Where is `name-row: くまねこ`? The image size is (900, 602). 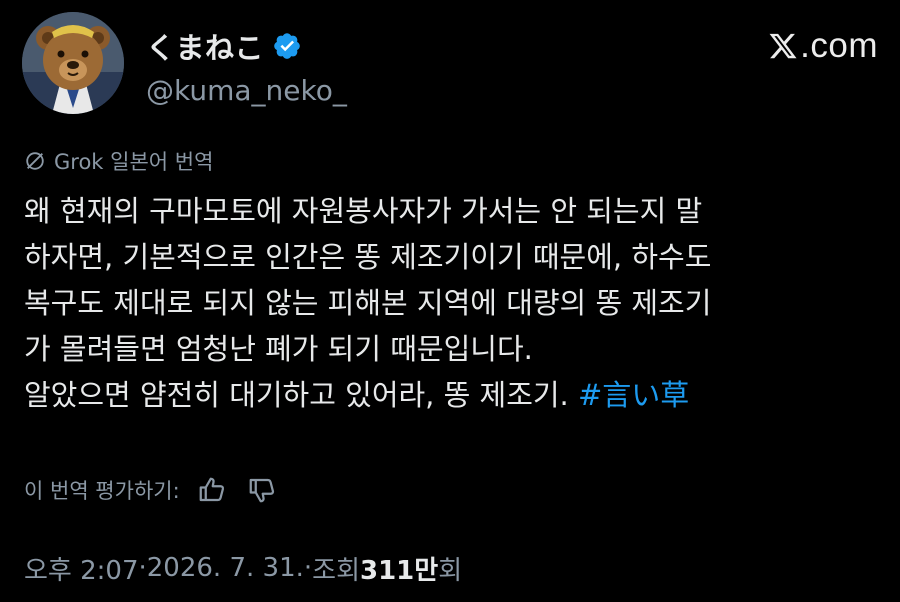
name-row: くまねこ is located at coordinates (224, 46).